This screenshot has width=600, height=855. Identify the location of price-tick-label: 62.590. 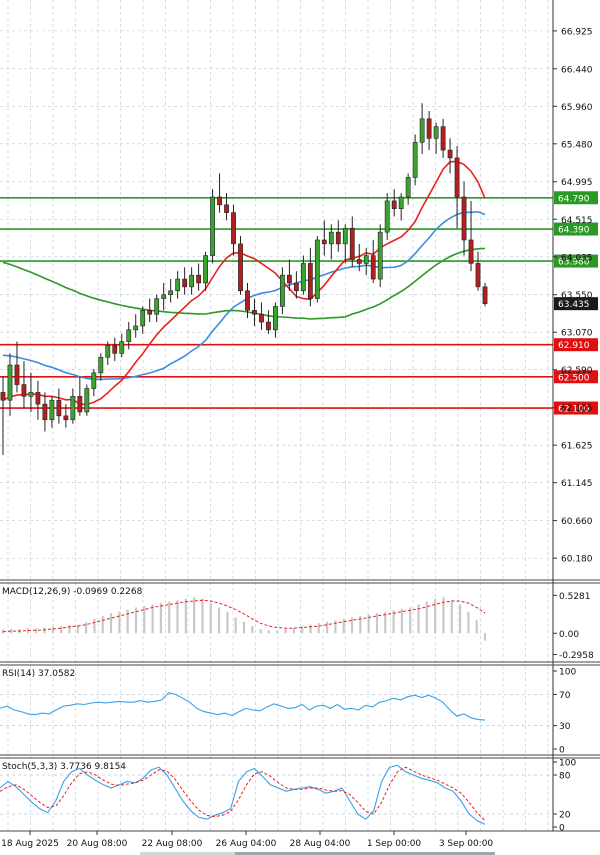
(577, 371).